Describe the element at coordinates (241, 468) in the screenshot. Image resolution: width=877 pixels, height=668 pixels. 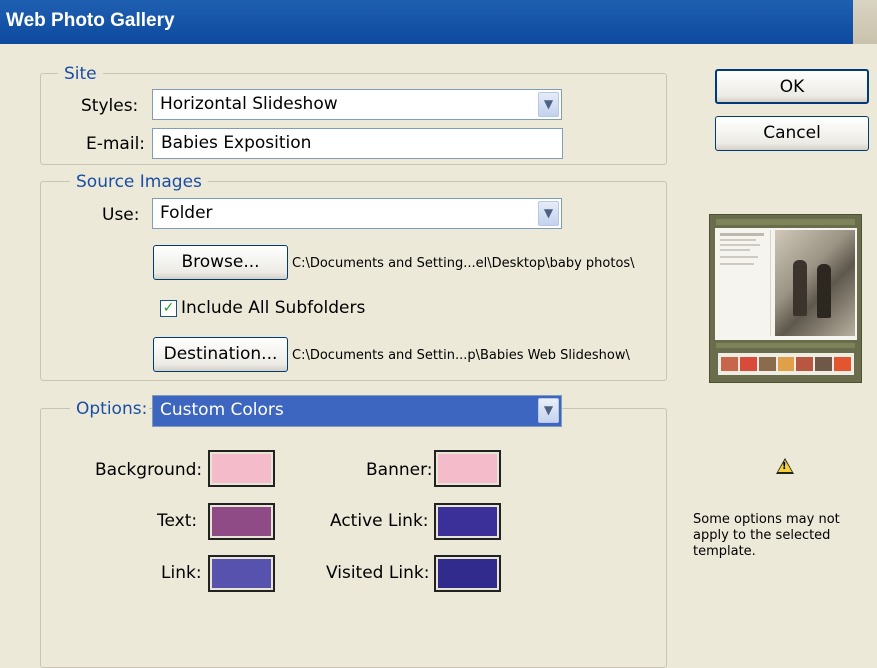
I see `background-color-swatch` at that location.